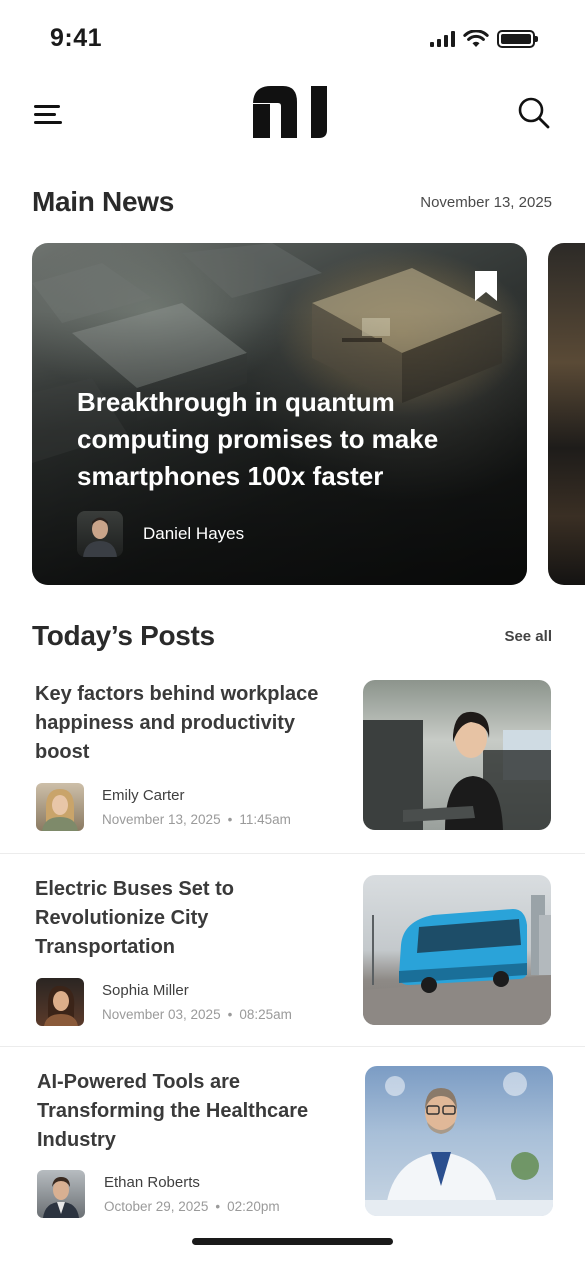 This screenshot has height=1266, width=585. I want to click on status-icons, so click(484, 39).